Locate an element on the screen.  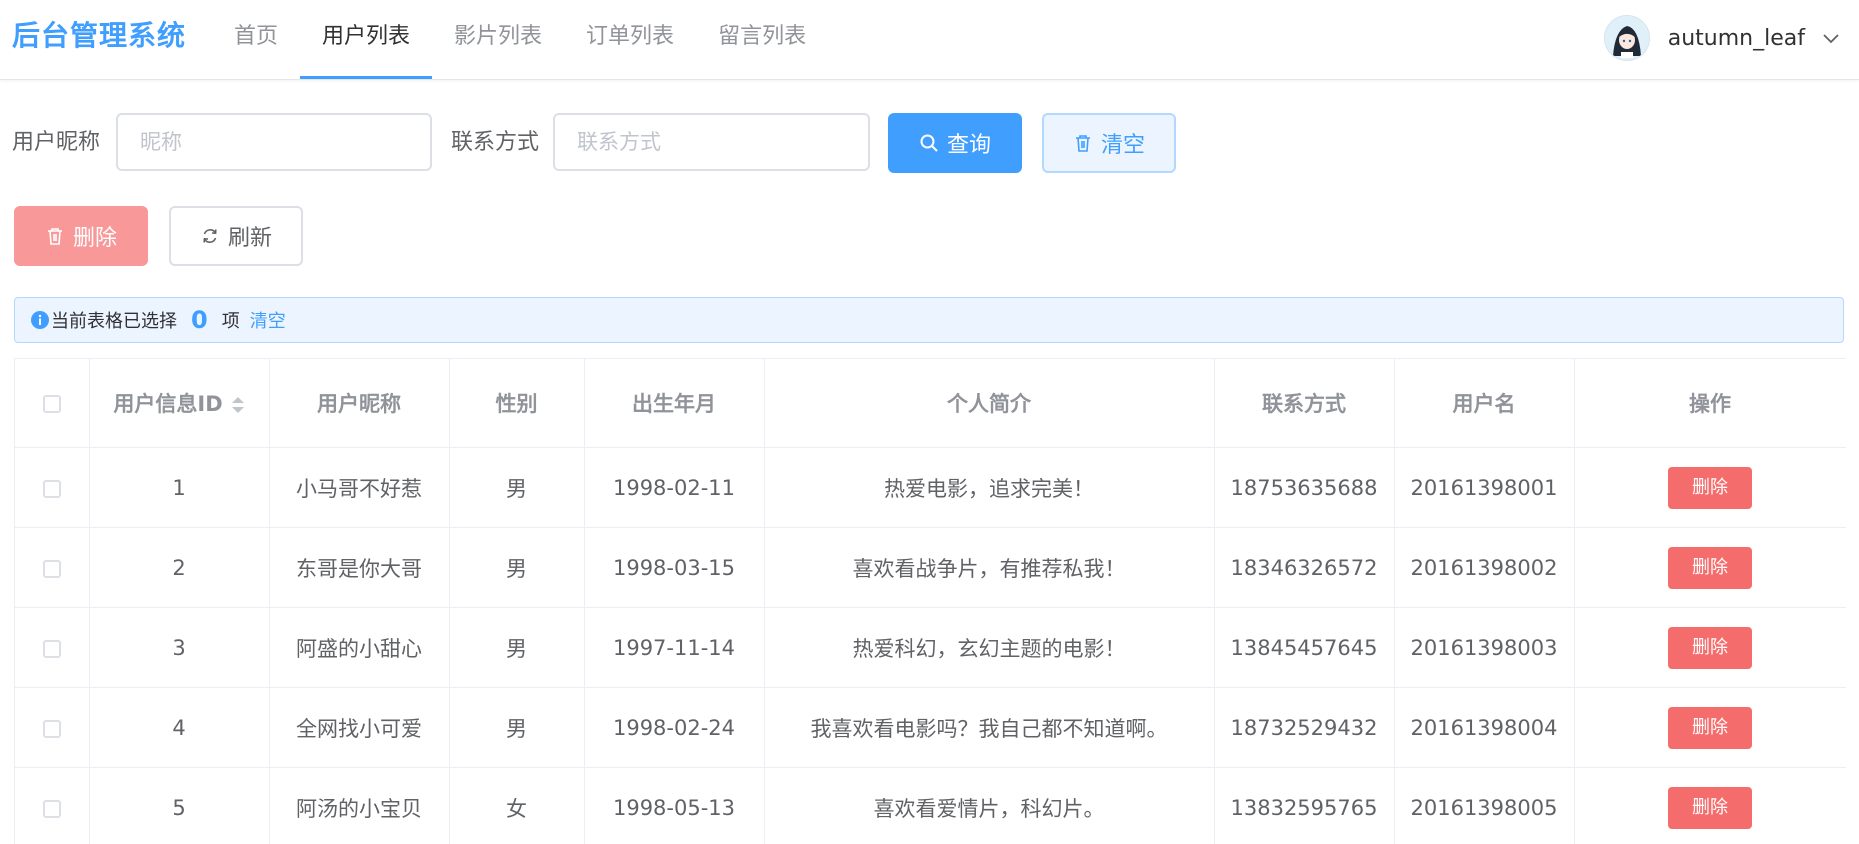
contact-input is located at coordinates (711, 142).